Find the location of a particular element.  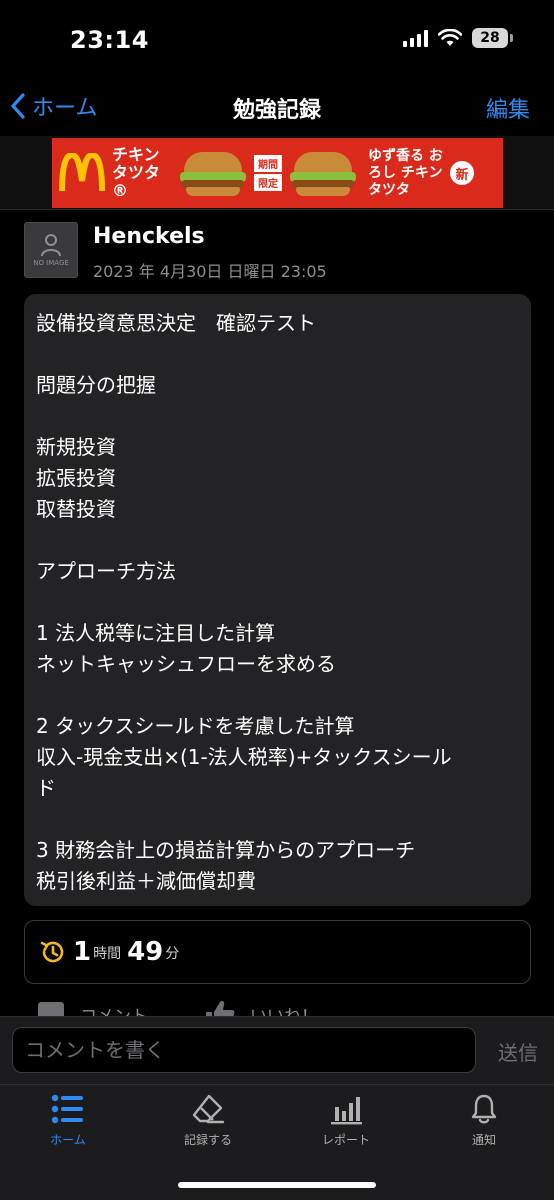

avatar: NO IMAGE is located at coordinates (51, 250).